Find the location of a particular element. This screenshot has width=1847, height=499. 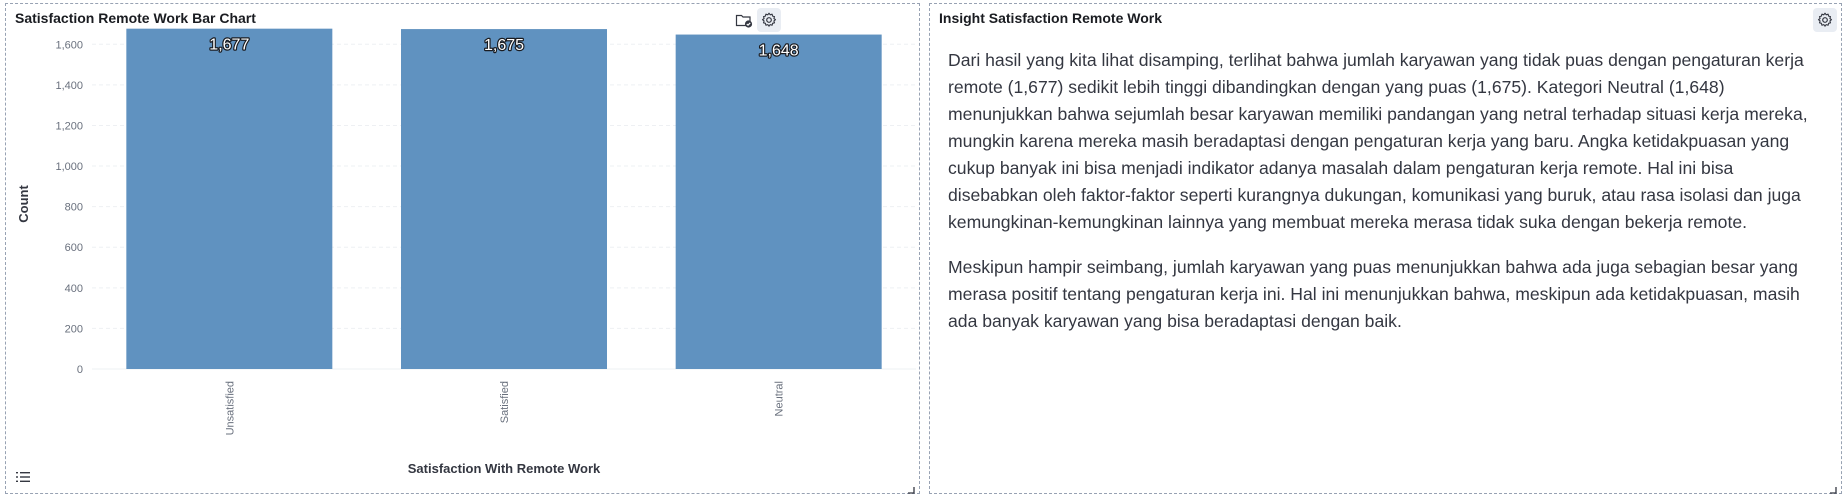

y-tick-label: 1,400 is located at coordinates (69, 86).